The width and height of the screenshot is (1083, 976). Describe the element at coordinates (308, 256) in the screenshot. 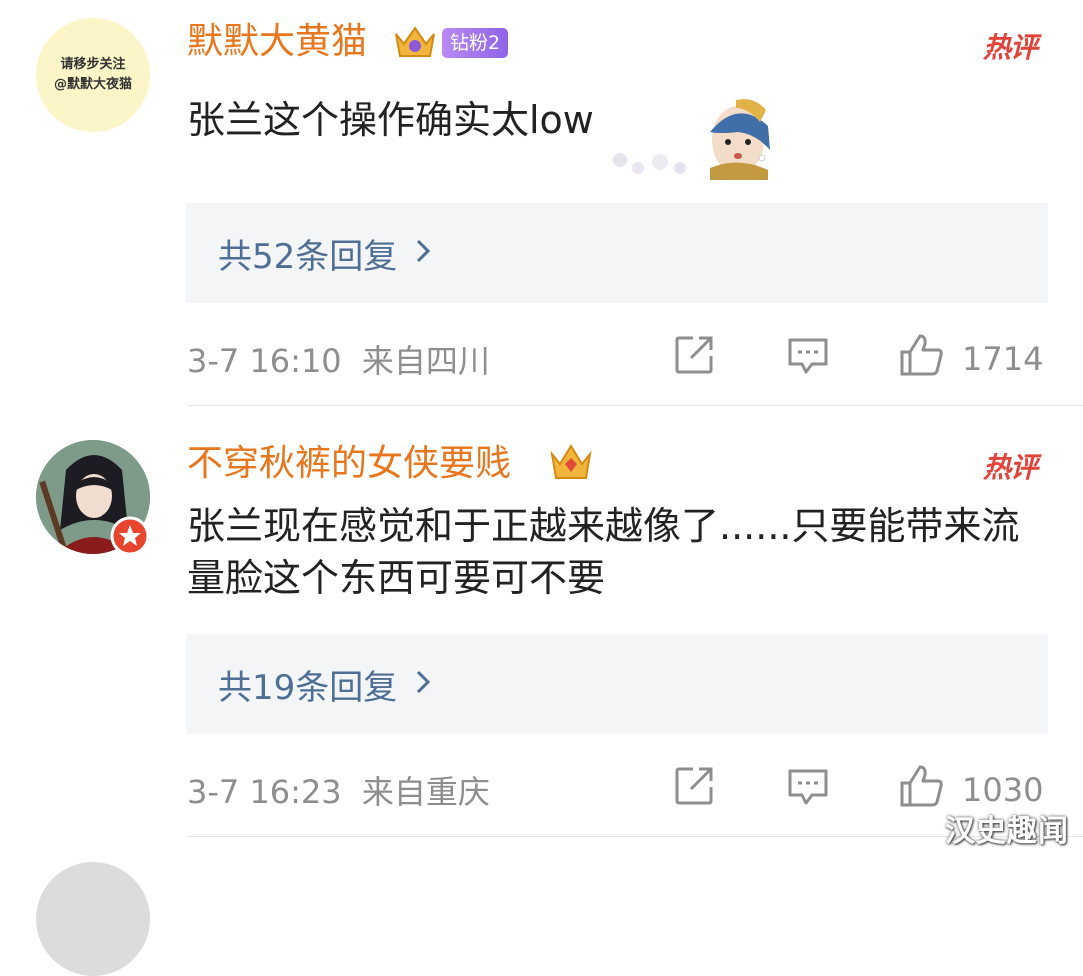

I see `replies-count: 共52条回复` at that location.